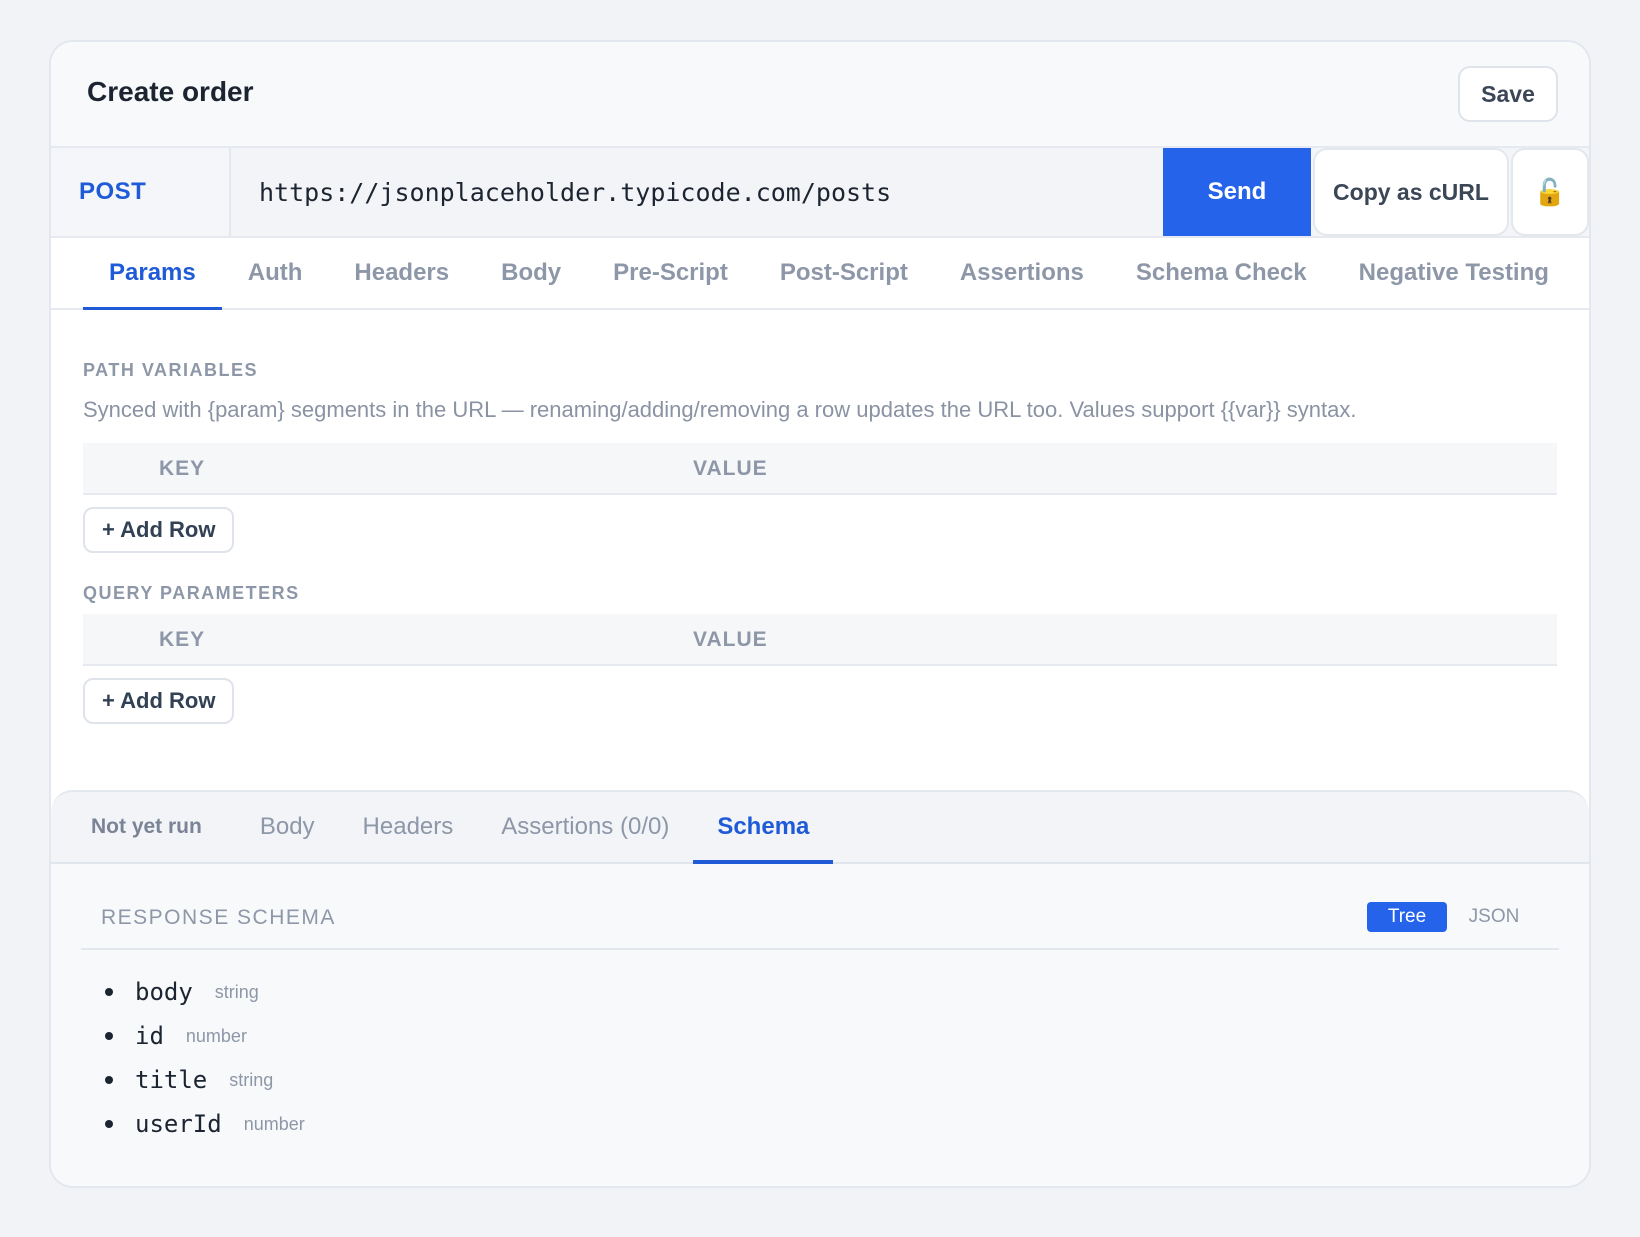 The image size is (1640, 1237). Describe the element at coordinates (171, 1080) in the screenshot. I see `field-name: title` at that location.